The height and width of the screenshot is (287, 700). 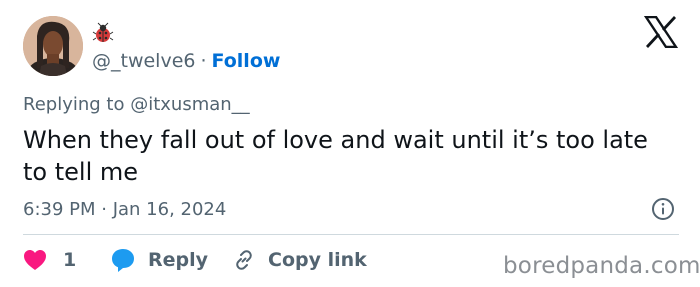 What do you see at coordinates (123, 260) in the screenshot?
I see `speech-bubble-icon` at bounding box center [123, 260].